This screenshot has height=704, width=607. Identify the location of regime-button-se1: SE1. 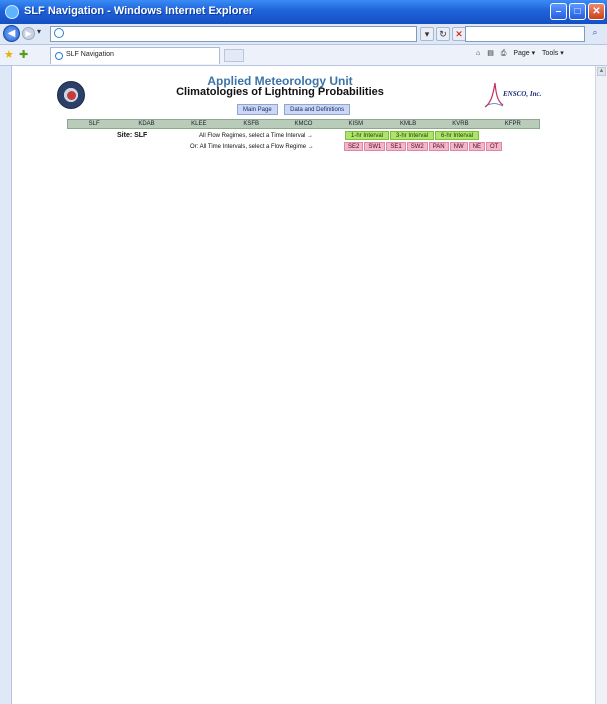
(396, 146).